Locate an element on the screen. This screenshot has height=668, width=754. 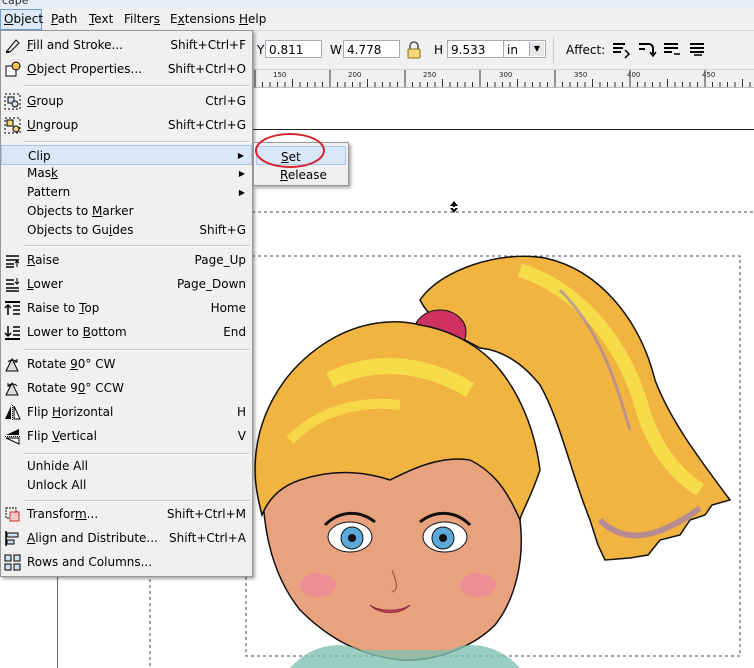
affect-label: Affect: is located at coordinates (586, 50).